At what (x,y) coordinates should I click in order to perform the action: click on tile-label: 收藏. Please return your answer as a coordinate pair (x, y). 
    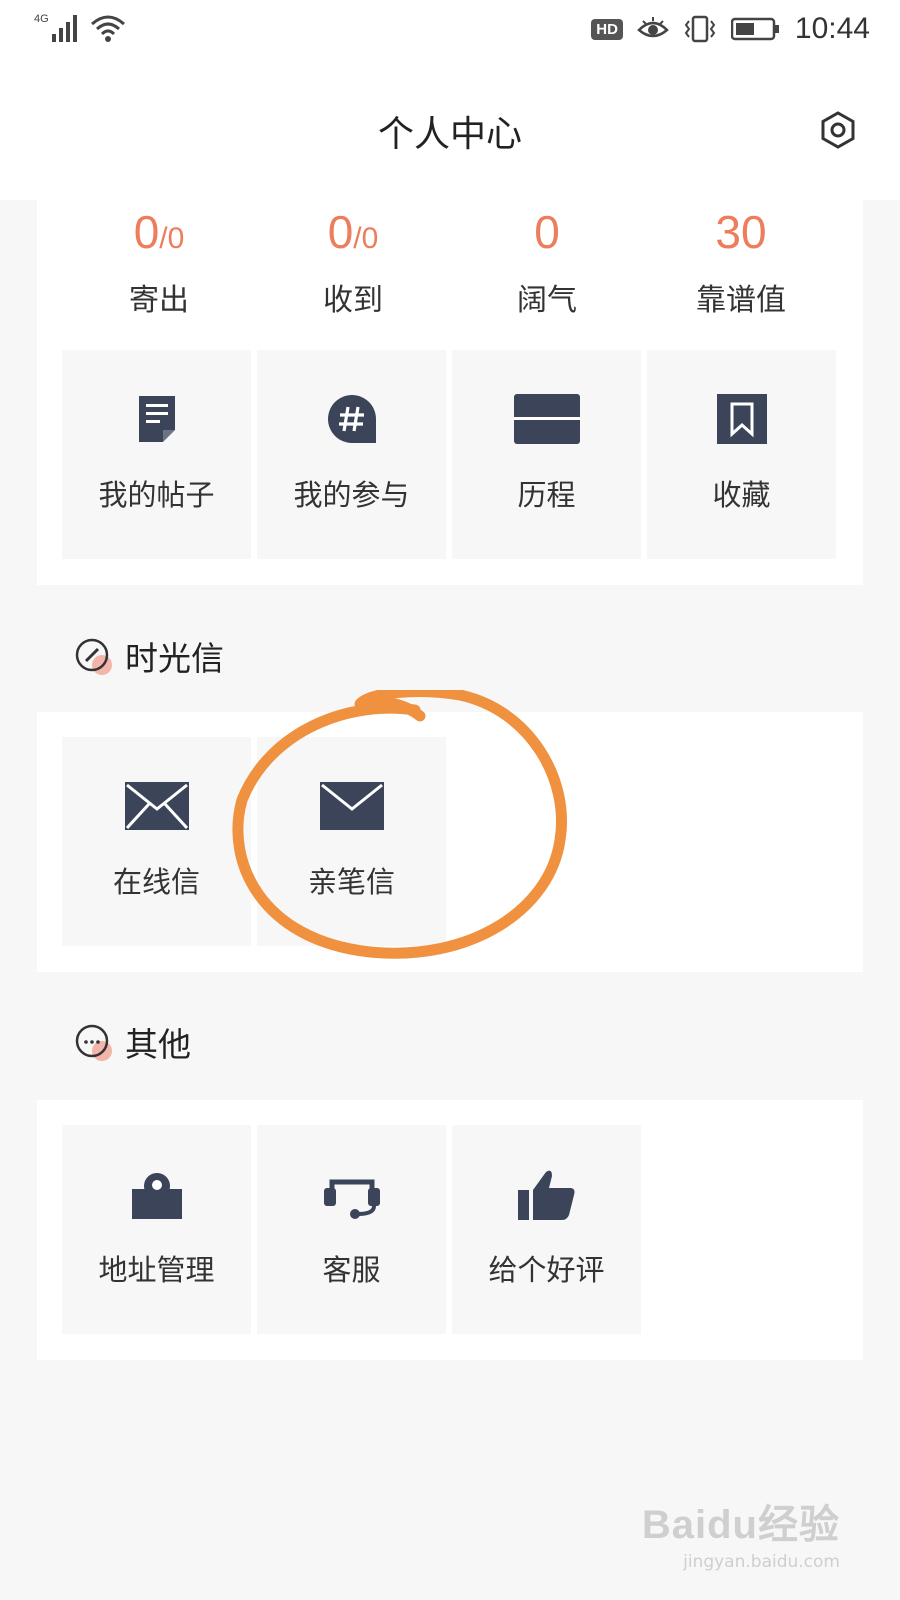
    Looking at the image, I should click on (741, 495).